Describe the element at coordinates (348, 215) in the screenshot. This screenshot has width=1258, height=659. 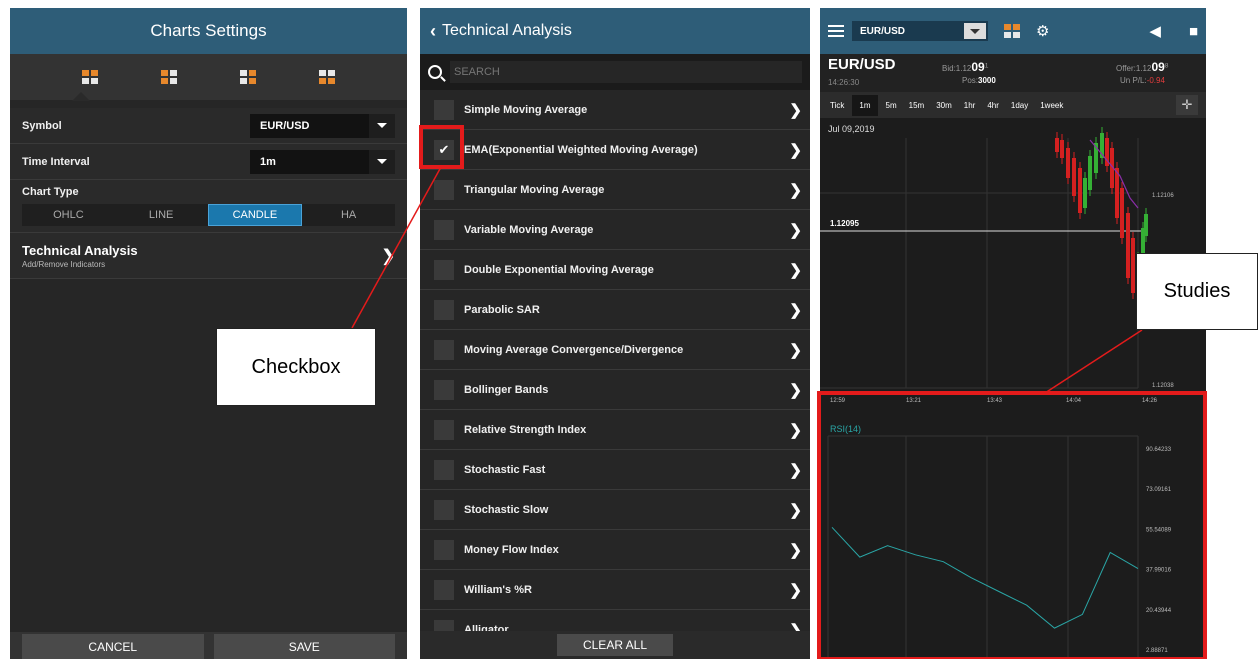
I see `chart-type-ha: HA` at that location.